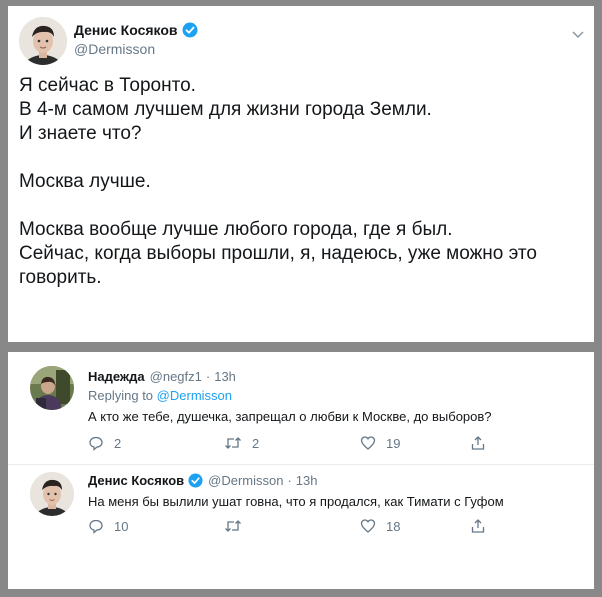 Image resolution: width=602 pixels, height=597 pixels. I want to click on reply-button: 10, so click(156, 526).